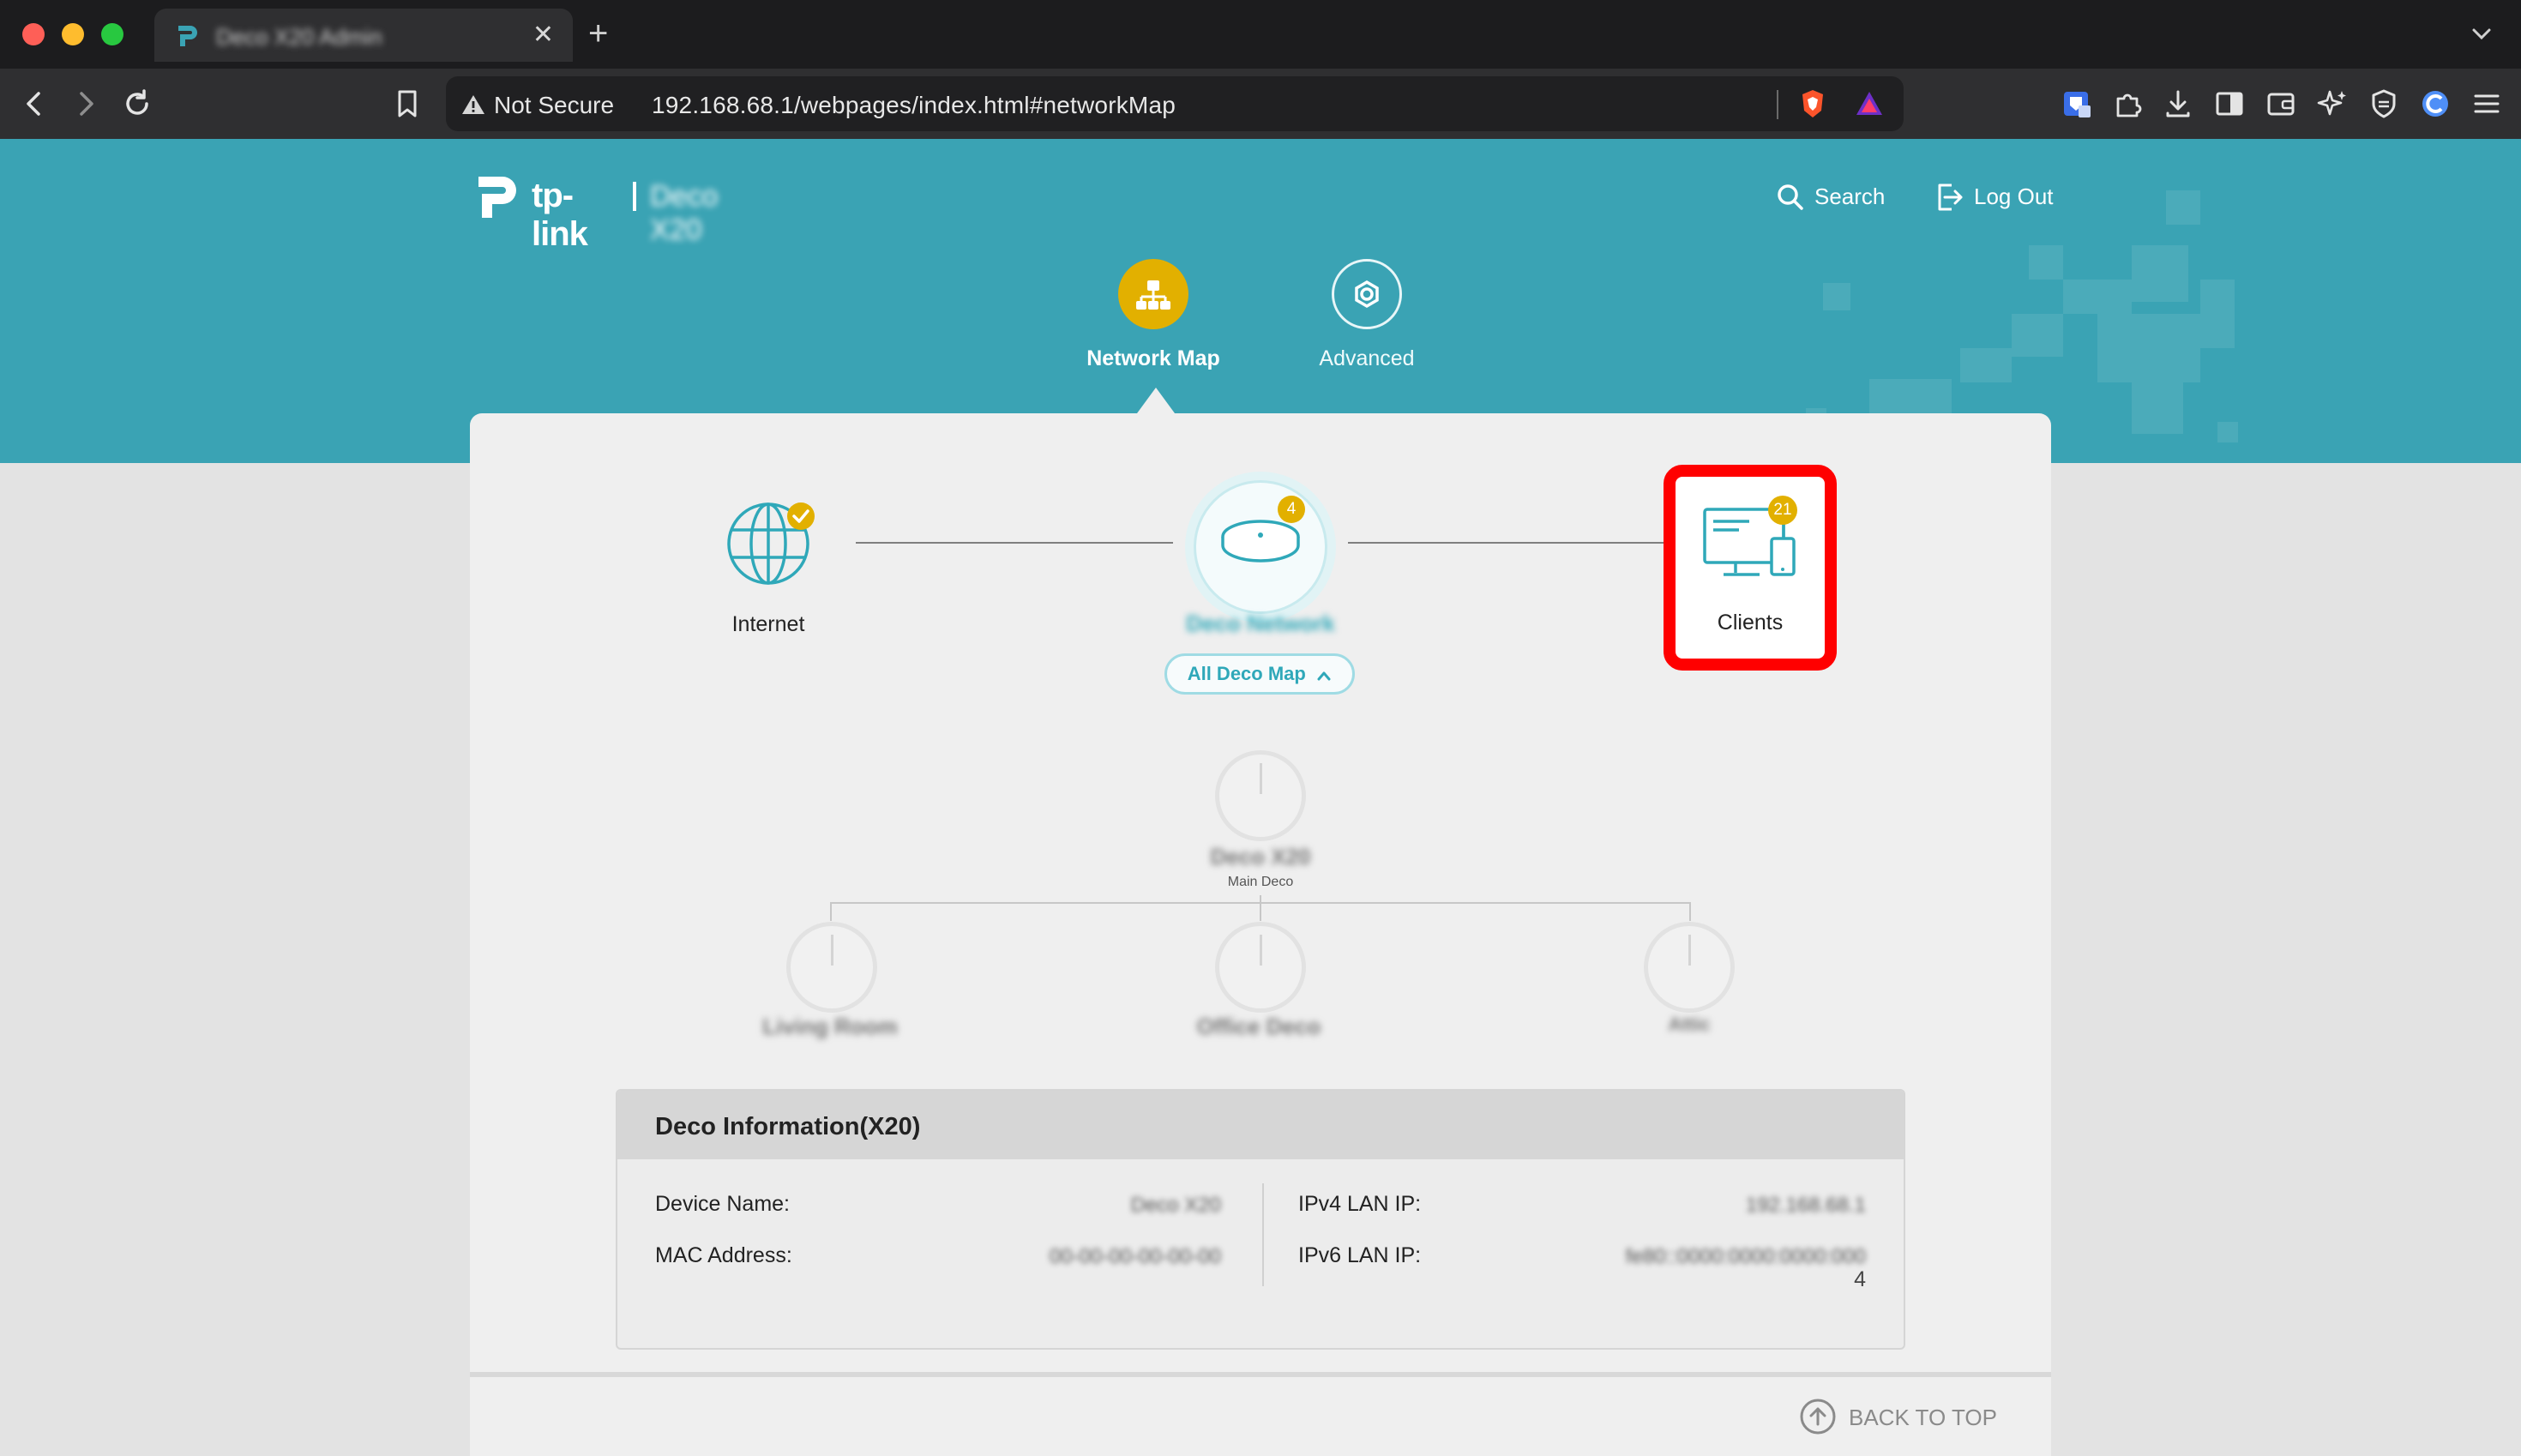 The height and width of the screenshot is (1456, 2521). What do you see at coordinates (684, 213) in the screenshot?
I see `model-name: Deco X20` at bounding box center [684, 213].